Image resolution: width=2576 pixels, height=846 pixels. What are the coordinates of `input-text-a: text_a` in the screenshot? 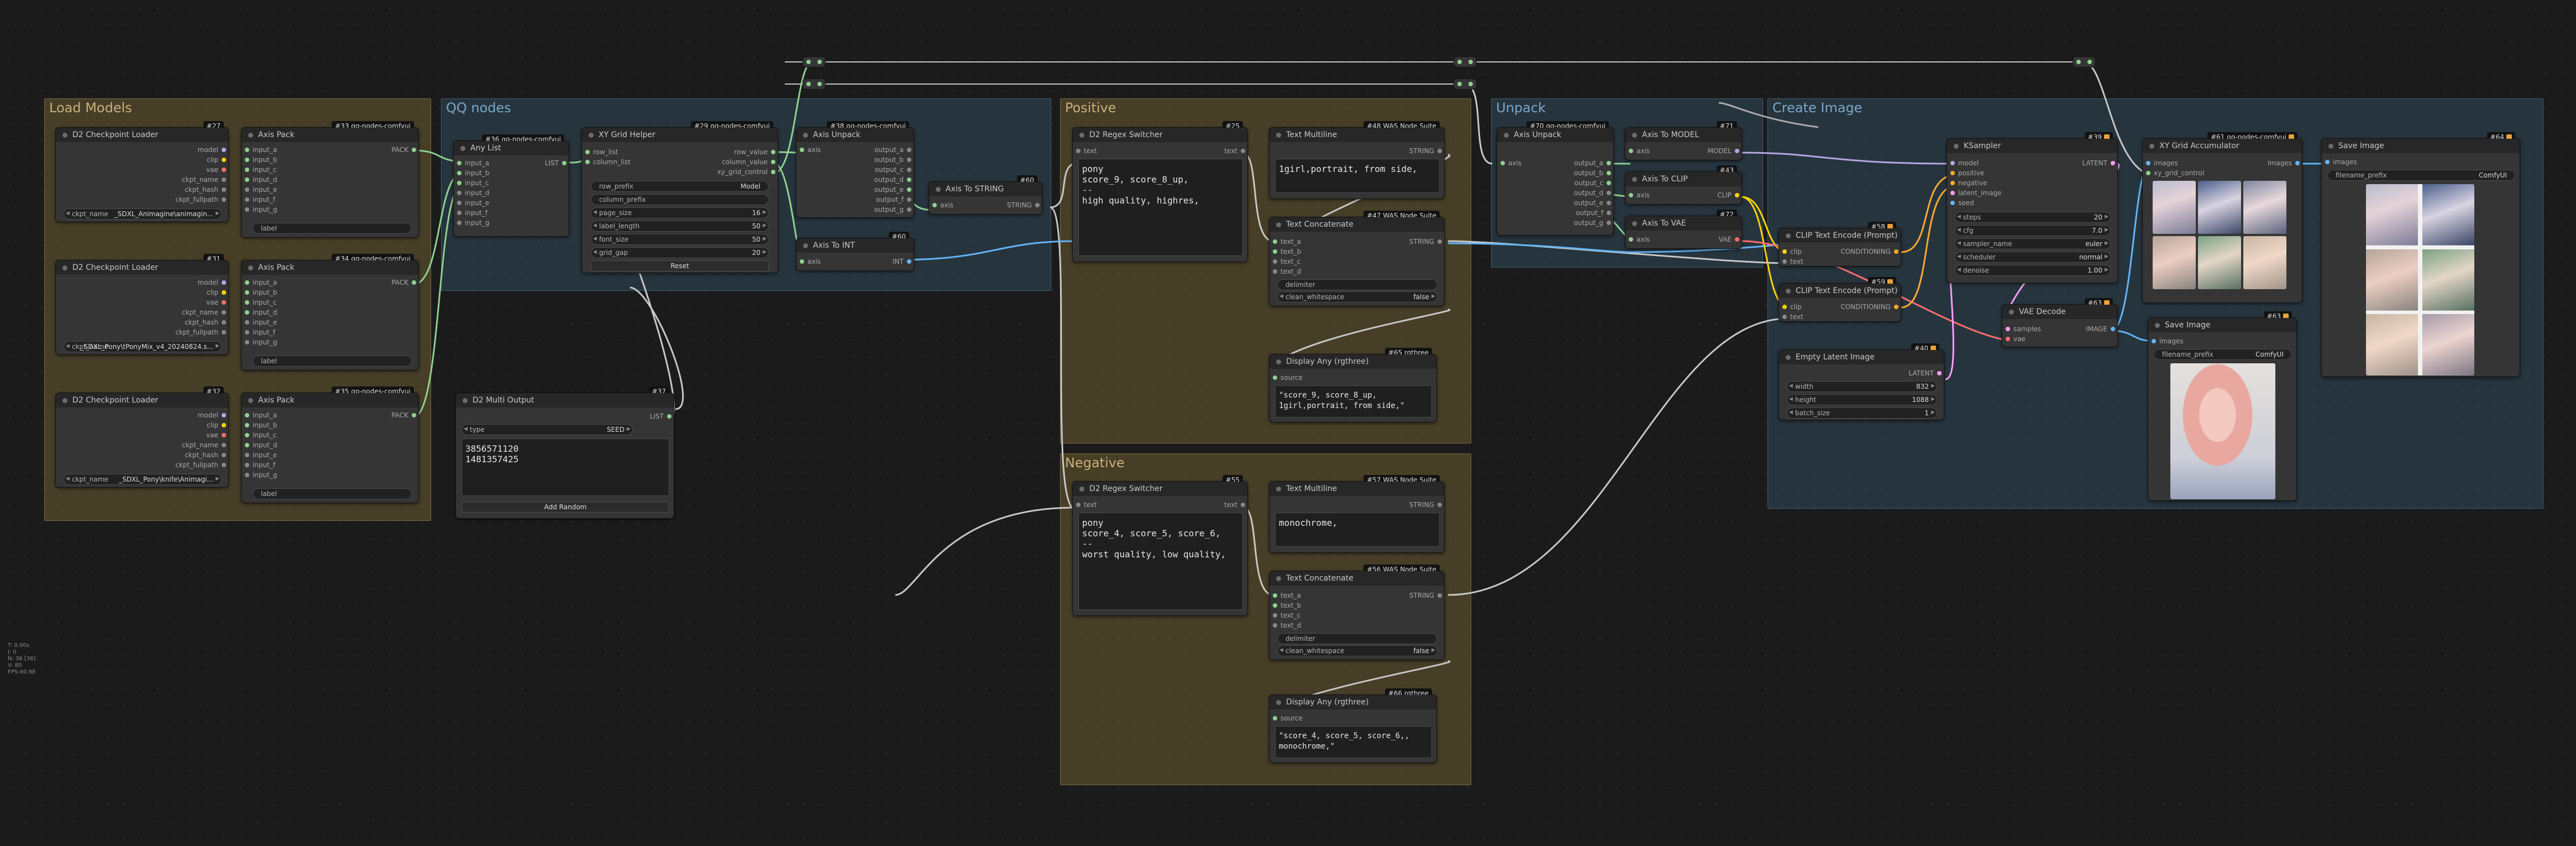 It's located at (1287, 596).